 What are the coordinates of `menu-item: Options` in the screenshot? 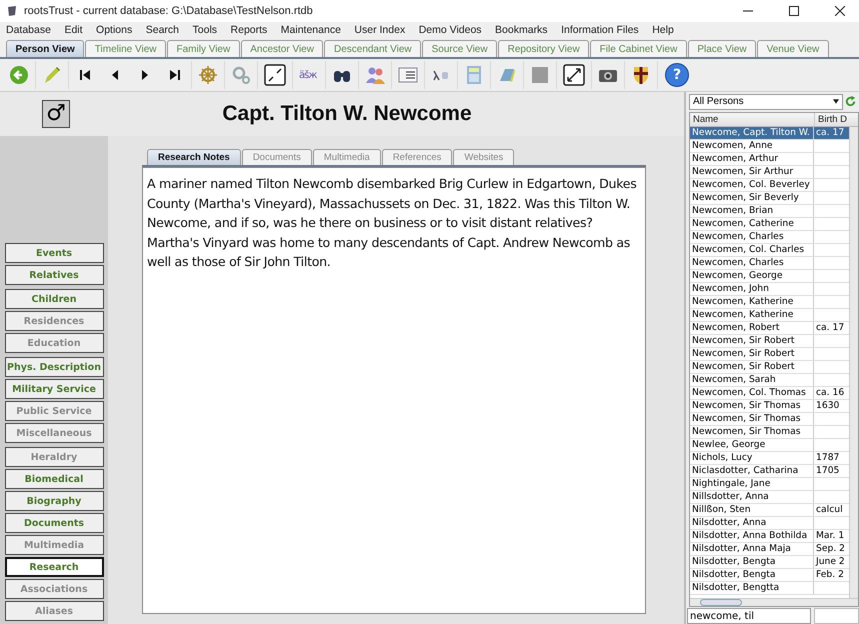 It's located at (114, 30).